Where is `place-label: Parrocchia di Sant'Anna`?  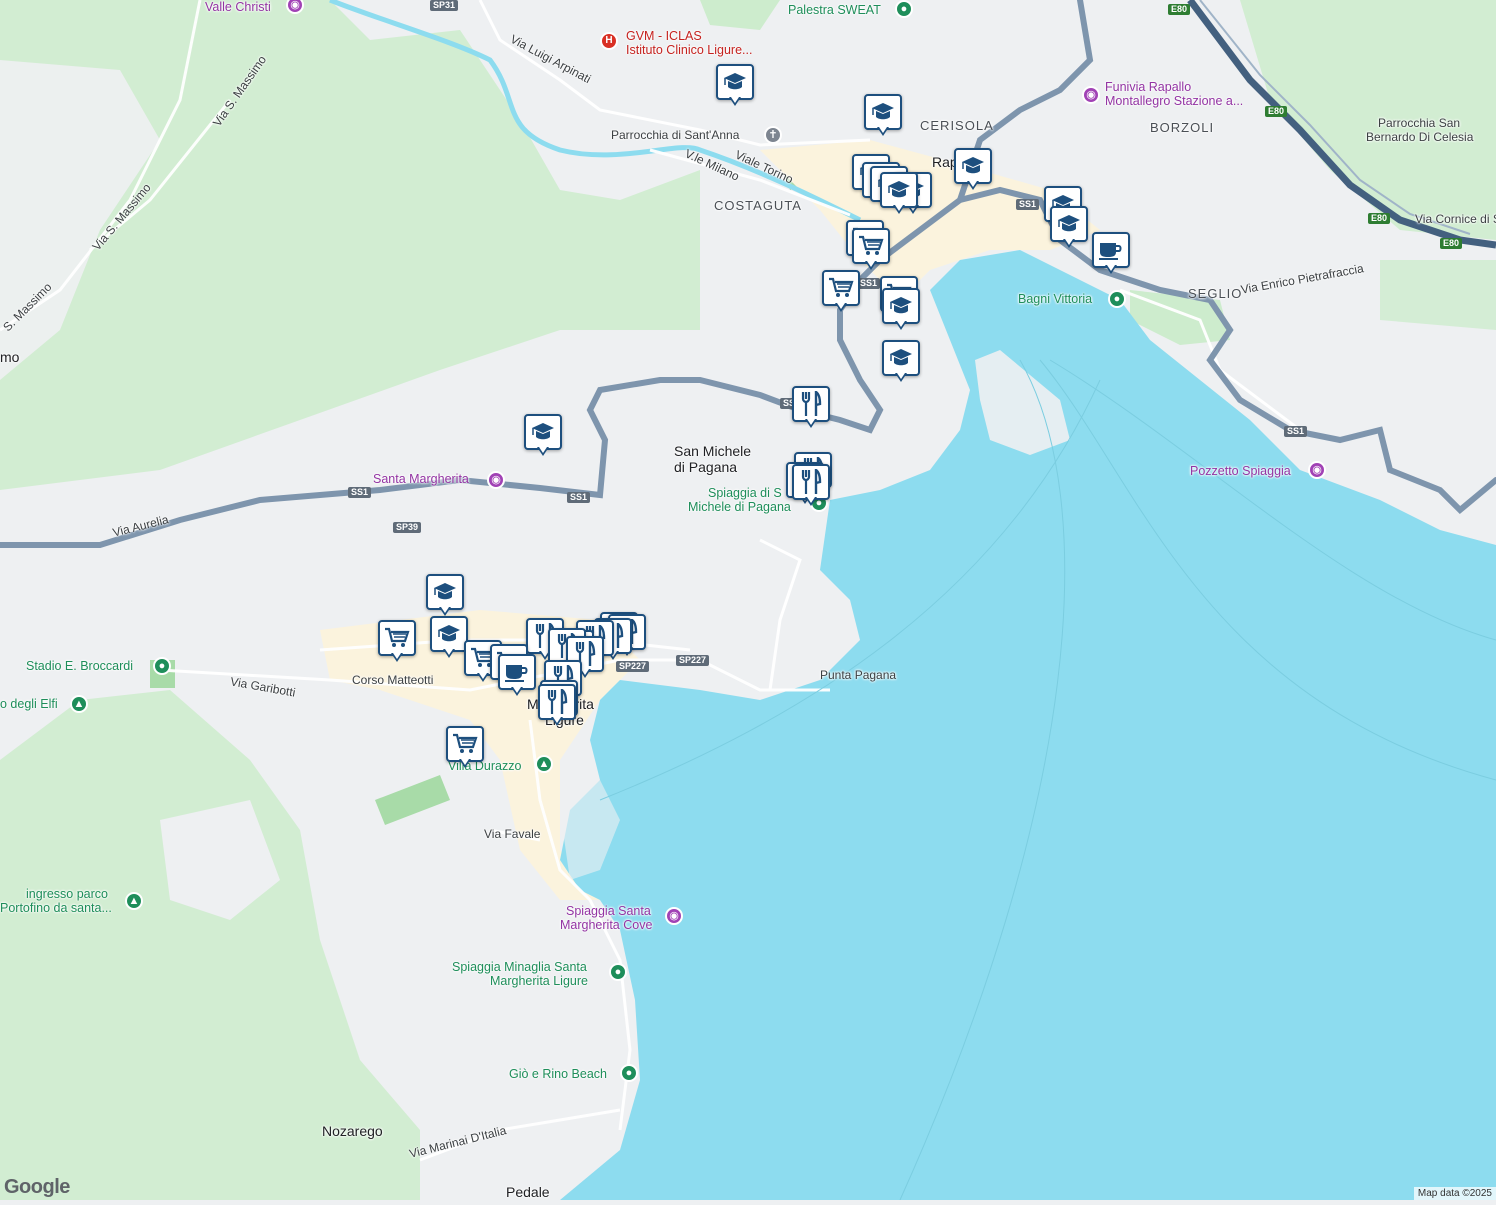
place-label: Parrocchia di Sant'Anna is located at coordinates (675, 135).